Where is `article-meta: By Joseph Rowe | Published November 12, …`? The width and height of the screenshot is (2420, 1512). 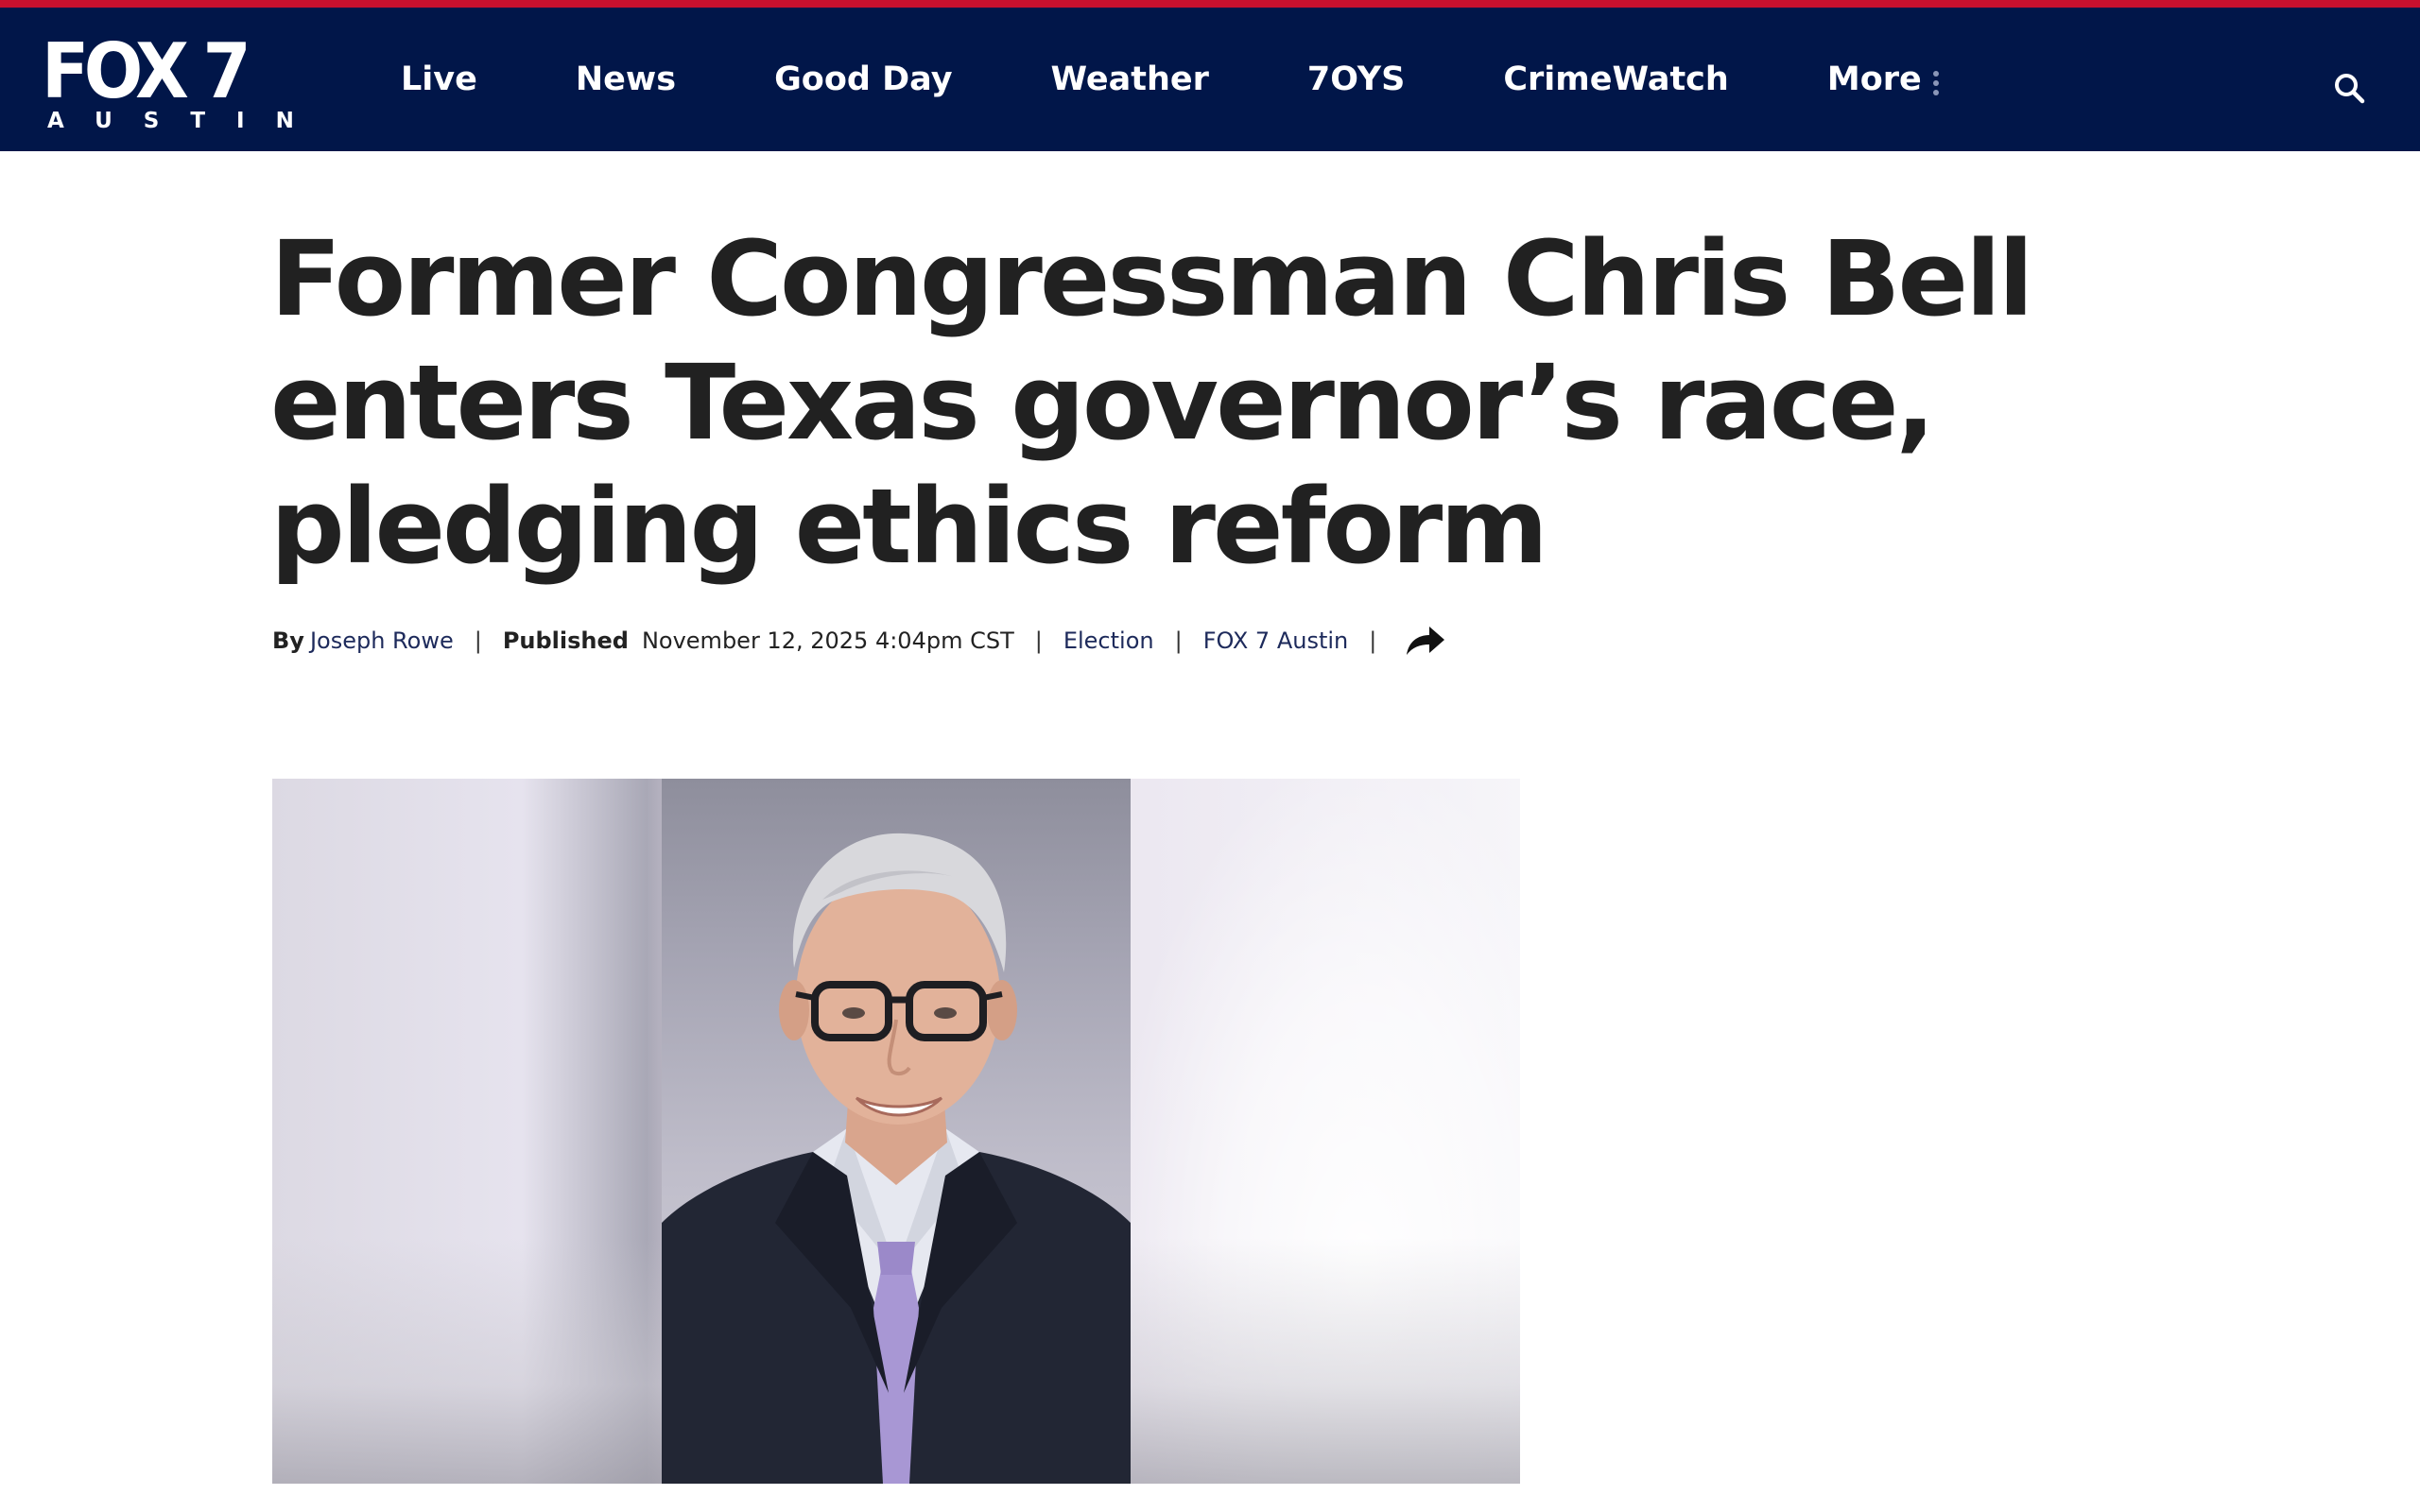 article-meta: By Joseph Rowe | Published November 12, … is located at coordinates (860, 641).